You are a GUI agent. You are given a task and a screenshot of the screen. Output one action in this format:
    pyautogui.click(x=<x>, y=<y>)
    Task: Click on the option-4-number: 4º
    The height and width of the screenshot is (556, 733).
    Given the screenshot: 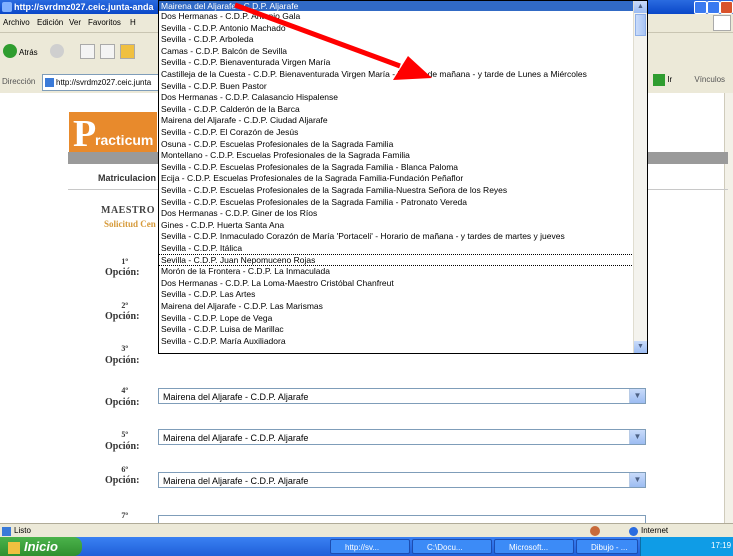 What is the action you would take?
    pyautogui.click(x=124, y=390)
    